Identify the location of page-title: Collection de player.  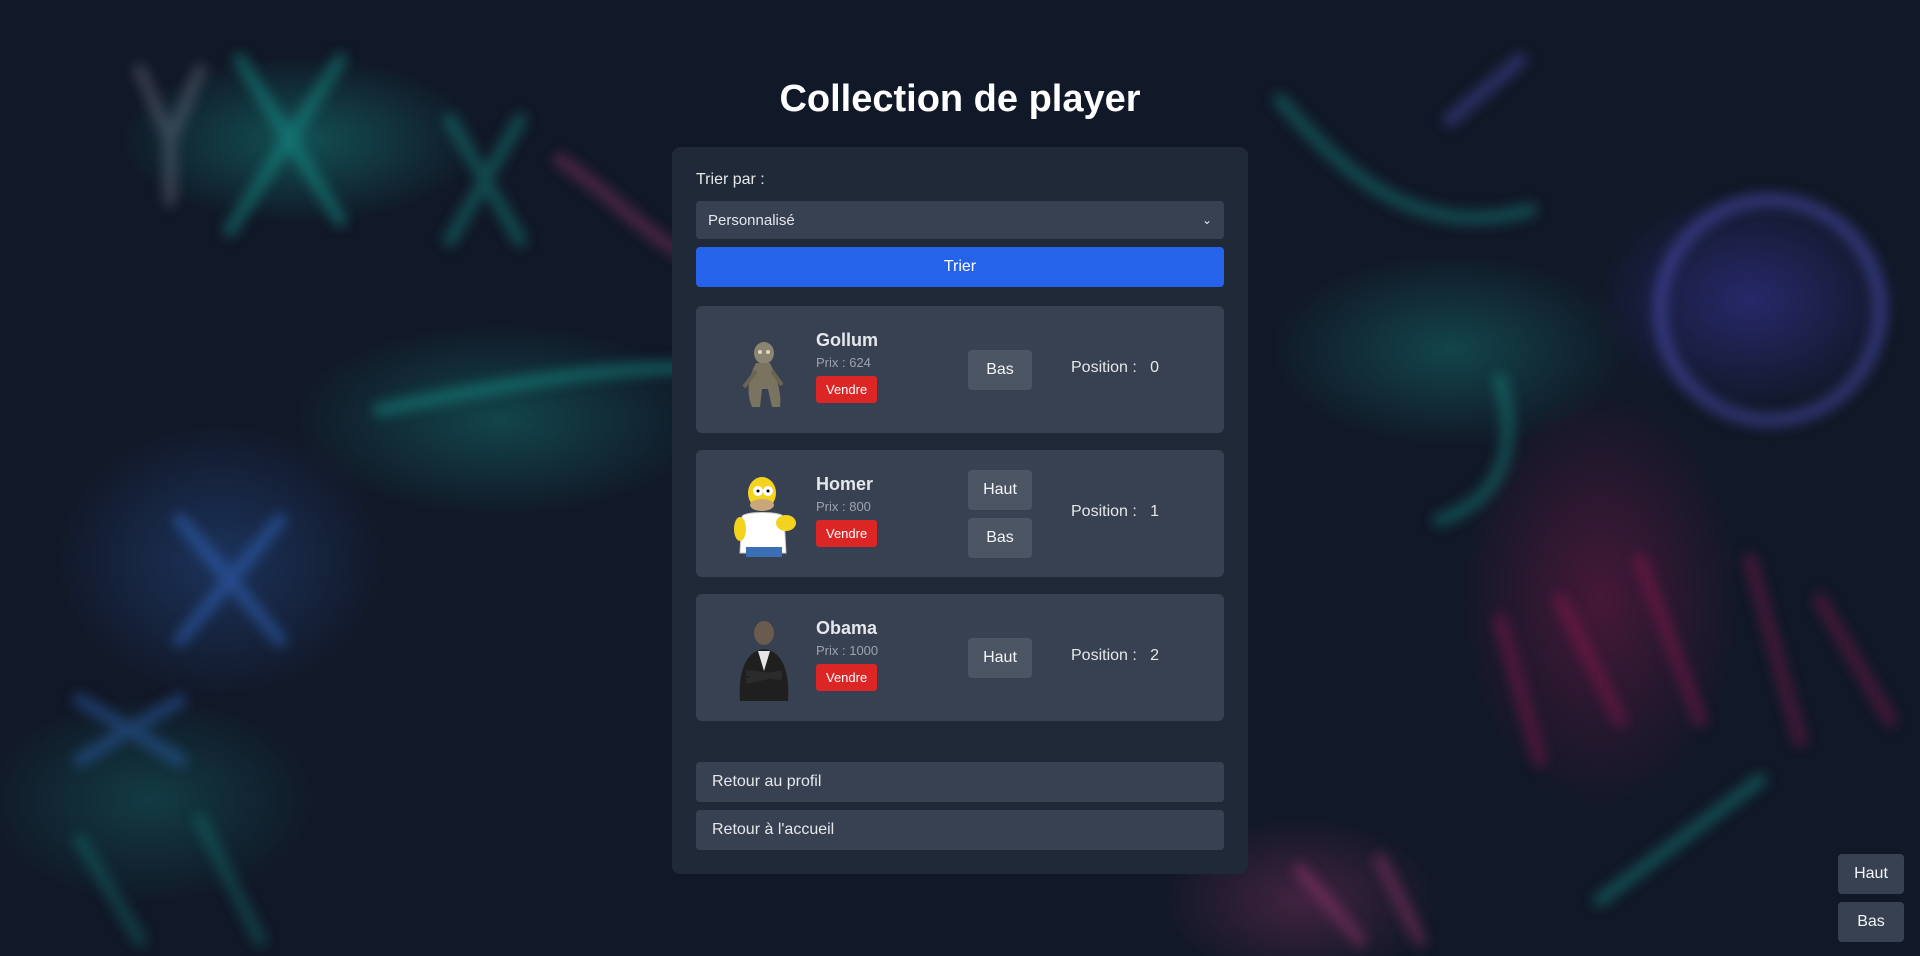
(960, 99).